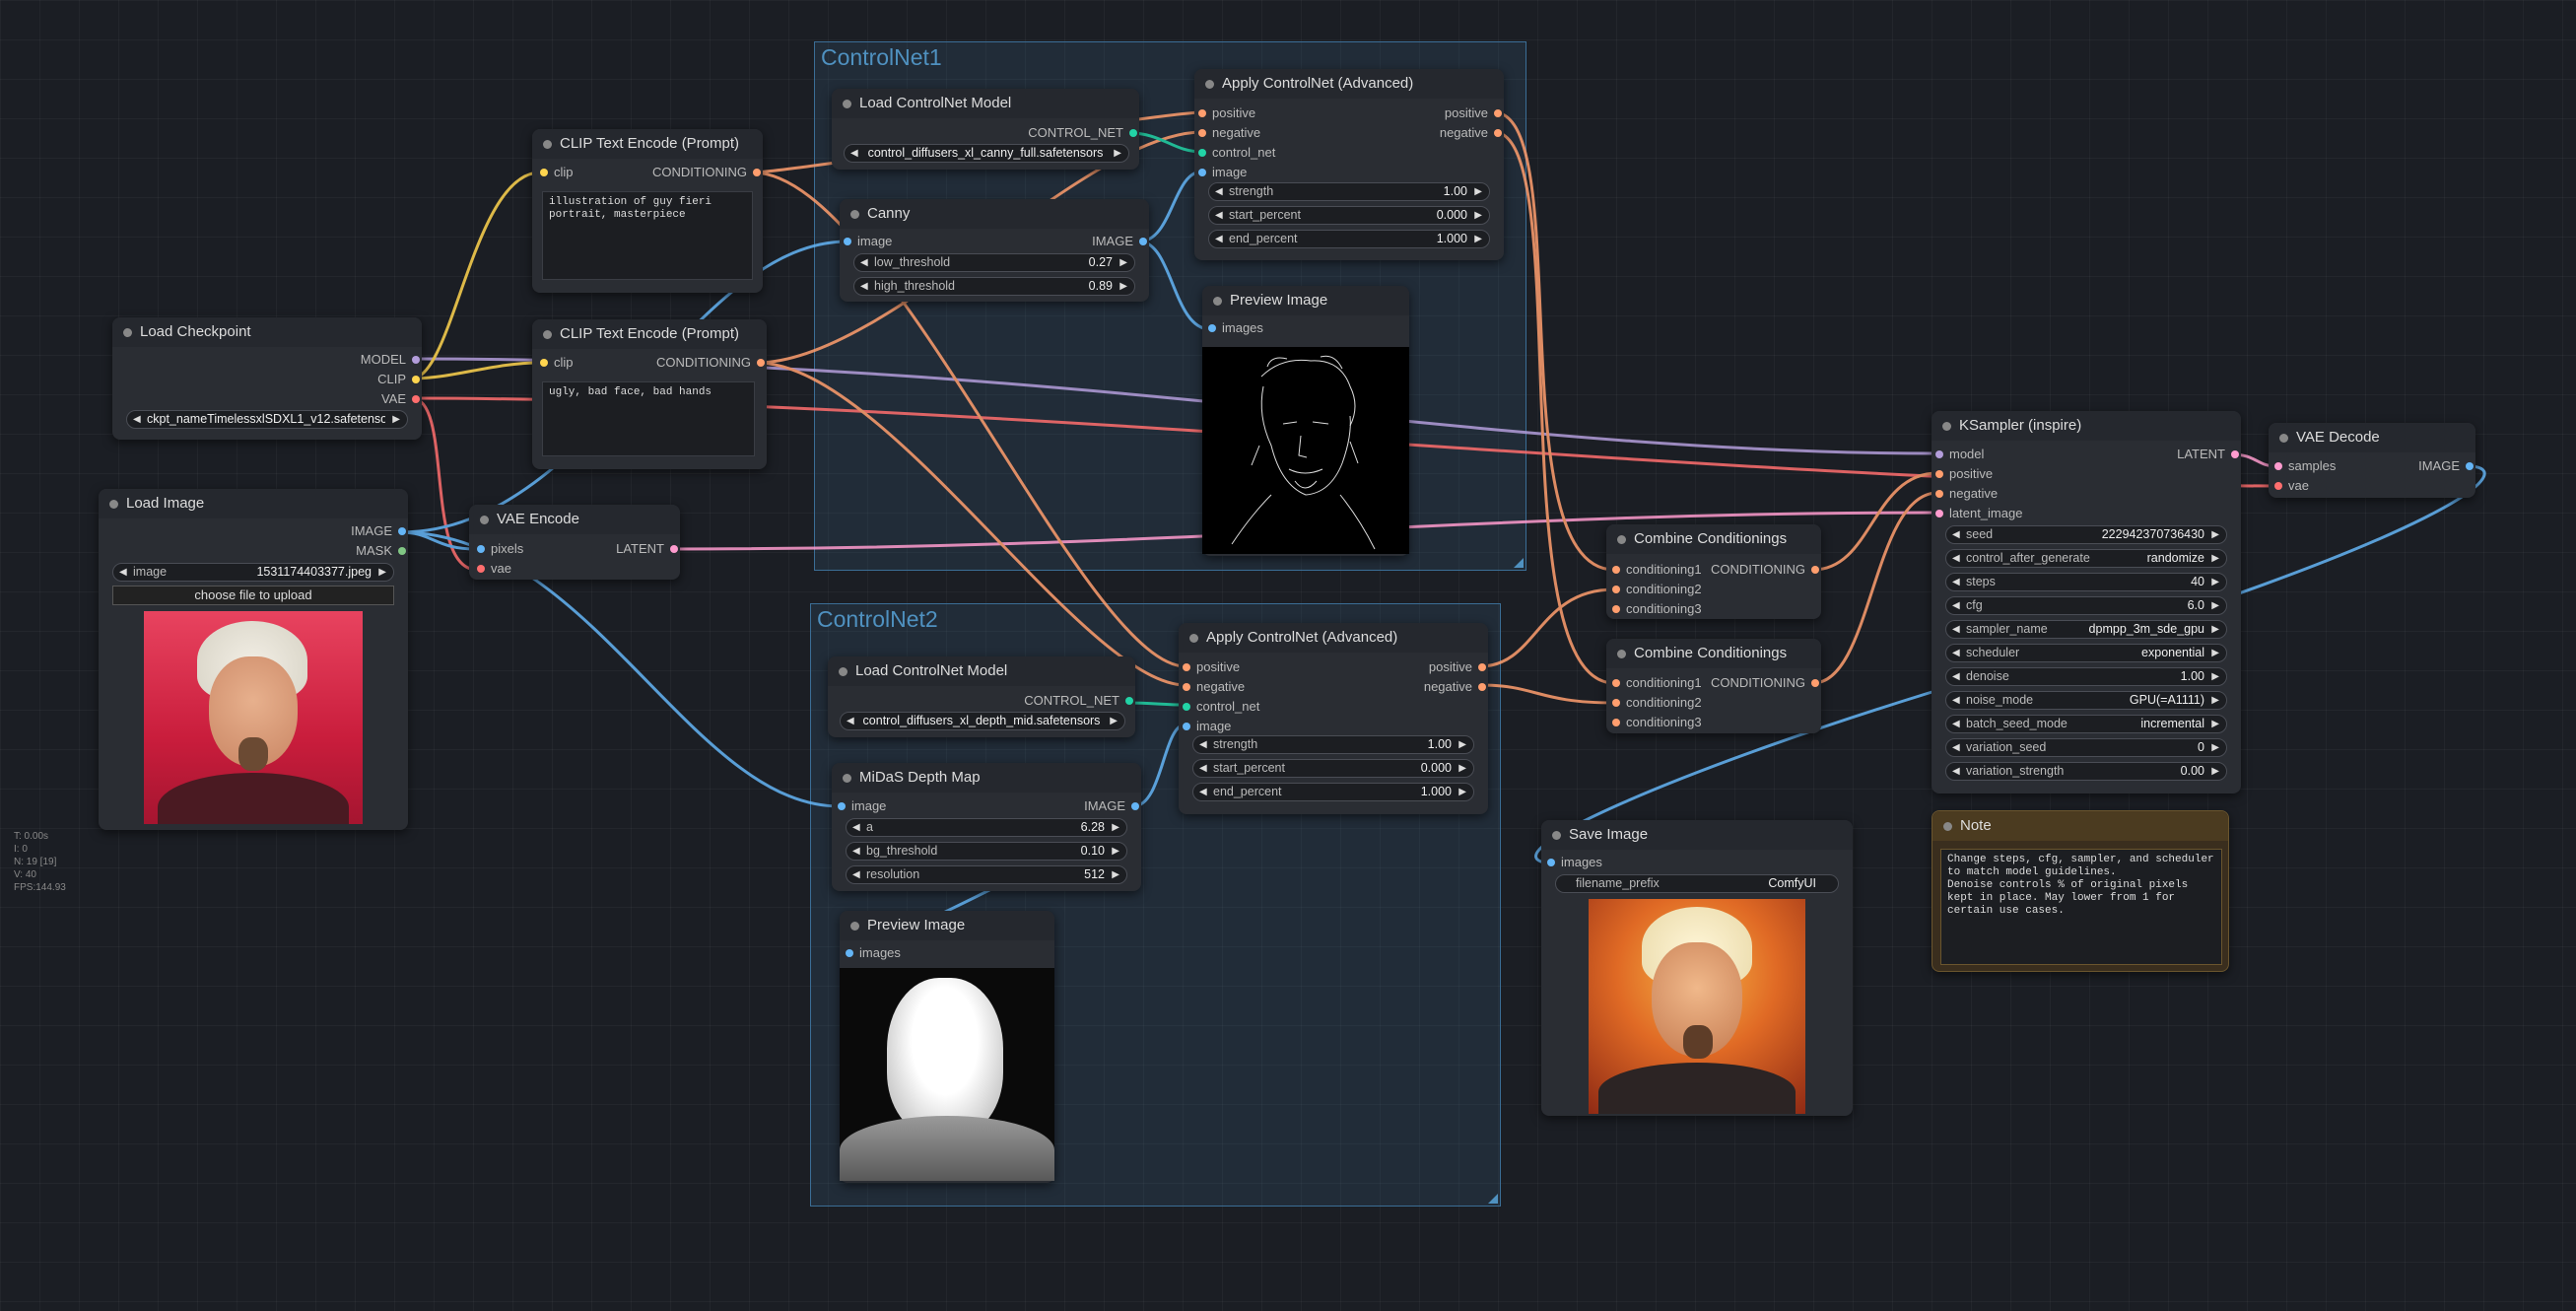 This screenshot has width=2576, height=1311. What do you see at coordinates (2086, 426) in the screenshot?
I see `node-title: KSampler (inspire)` at bounding box center [2086, 426].